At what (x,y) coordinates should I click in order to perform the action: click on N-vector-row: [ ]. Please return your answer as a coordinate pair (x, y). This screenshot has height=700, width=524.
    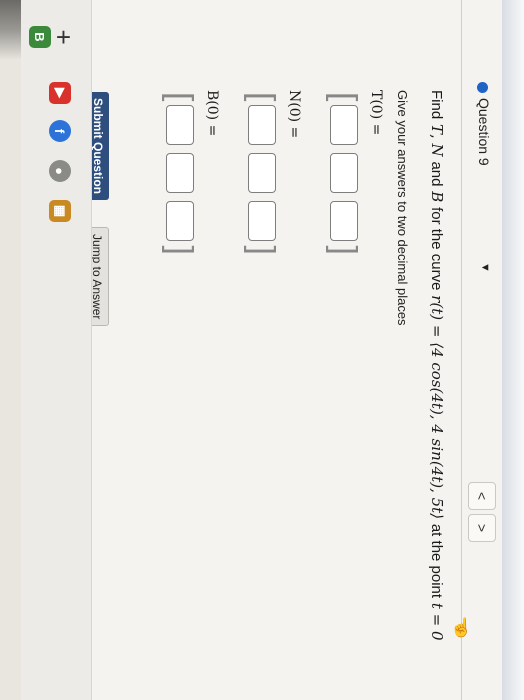
    Looking at the image, I should click on (262, 173).